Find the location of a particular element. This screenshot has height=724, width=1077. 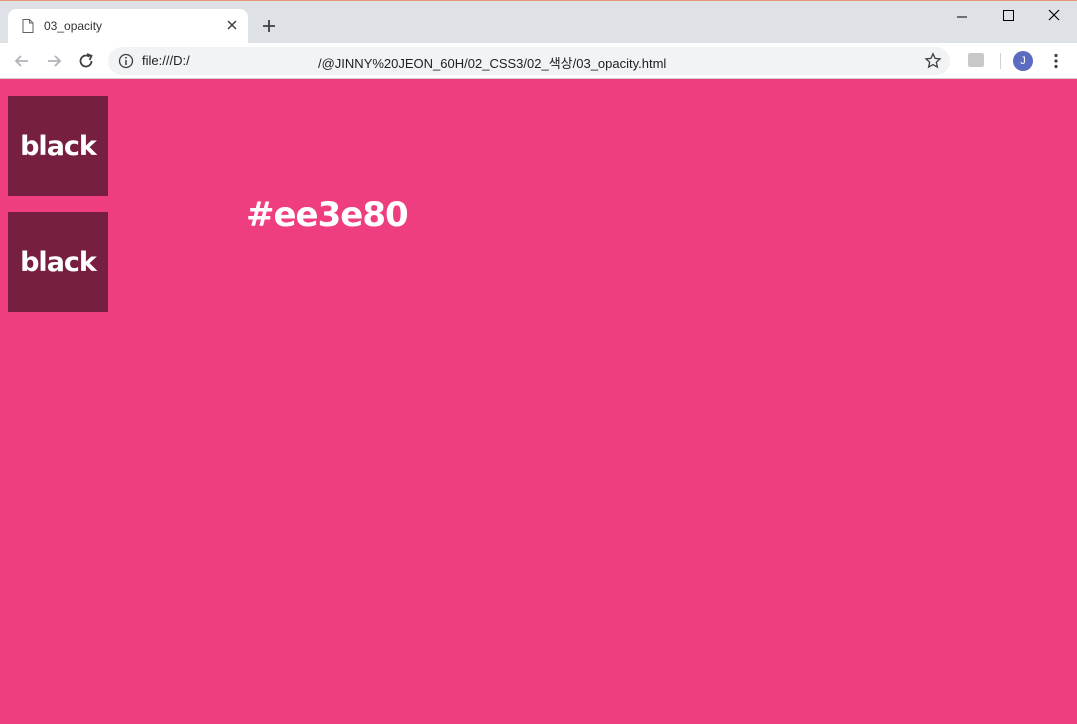

url-text-start: file:///D:/ is located at coordinates (166, 60).